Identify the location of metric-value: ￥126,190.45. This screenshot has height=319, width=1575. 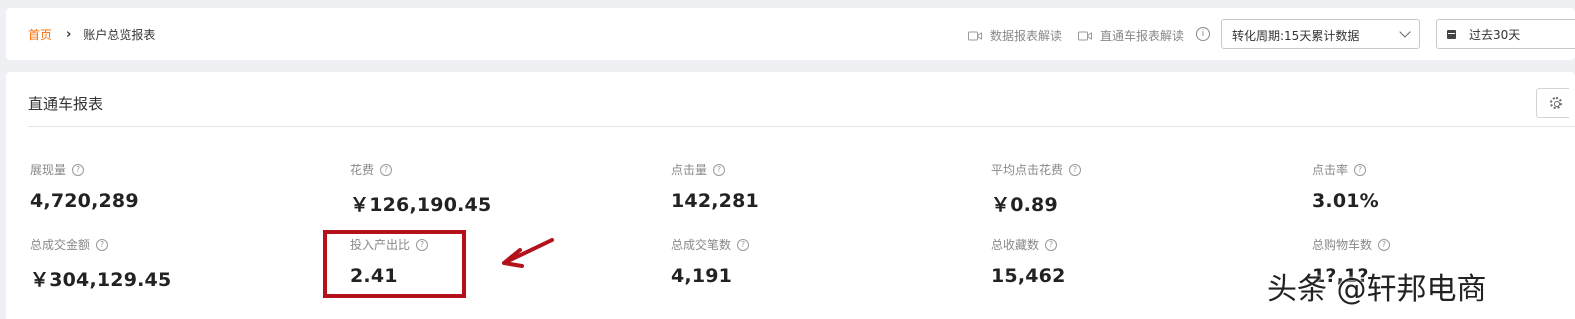
(421, 205).